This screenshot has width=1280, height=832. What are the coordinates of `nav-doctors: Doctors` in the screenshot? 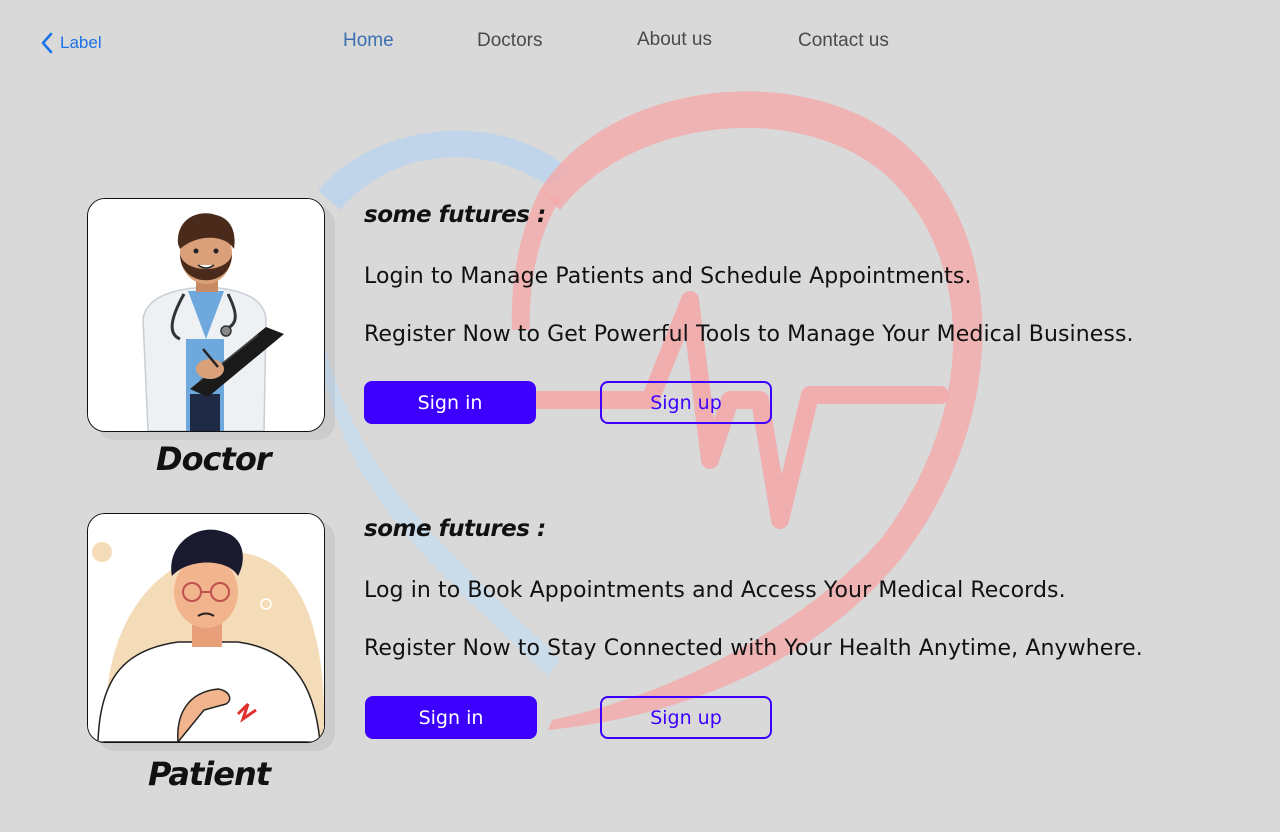 It's located at (509, 41).